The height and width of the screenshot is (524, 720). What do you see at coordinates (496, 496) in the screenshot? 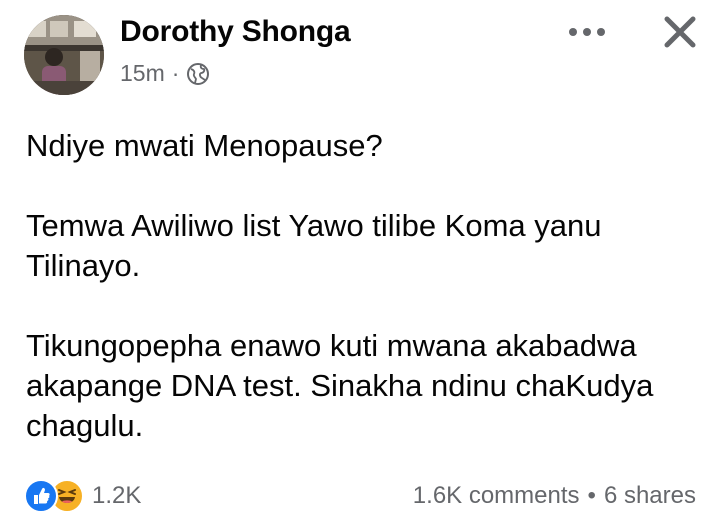
I see `comments-count: 1.6K comments` at bounding box center [496, 496].